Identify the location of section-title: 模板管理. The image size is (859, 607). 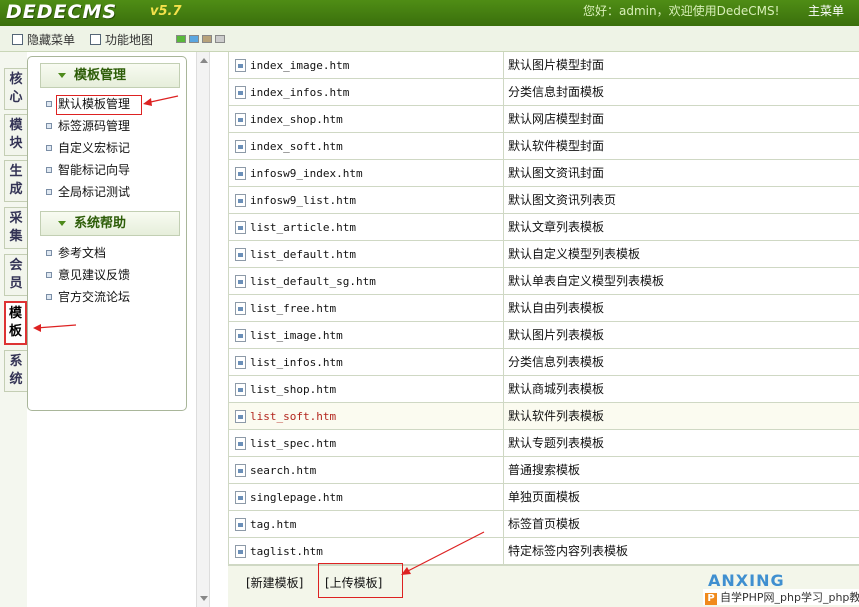
(100, 75).